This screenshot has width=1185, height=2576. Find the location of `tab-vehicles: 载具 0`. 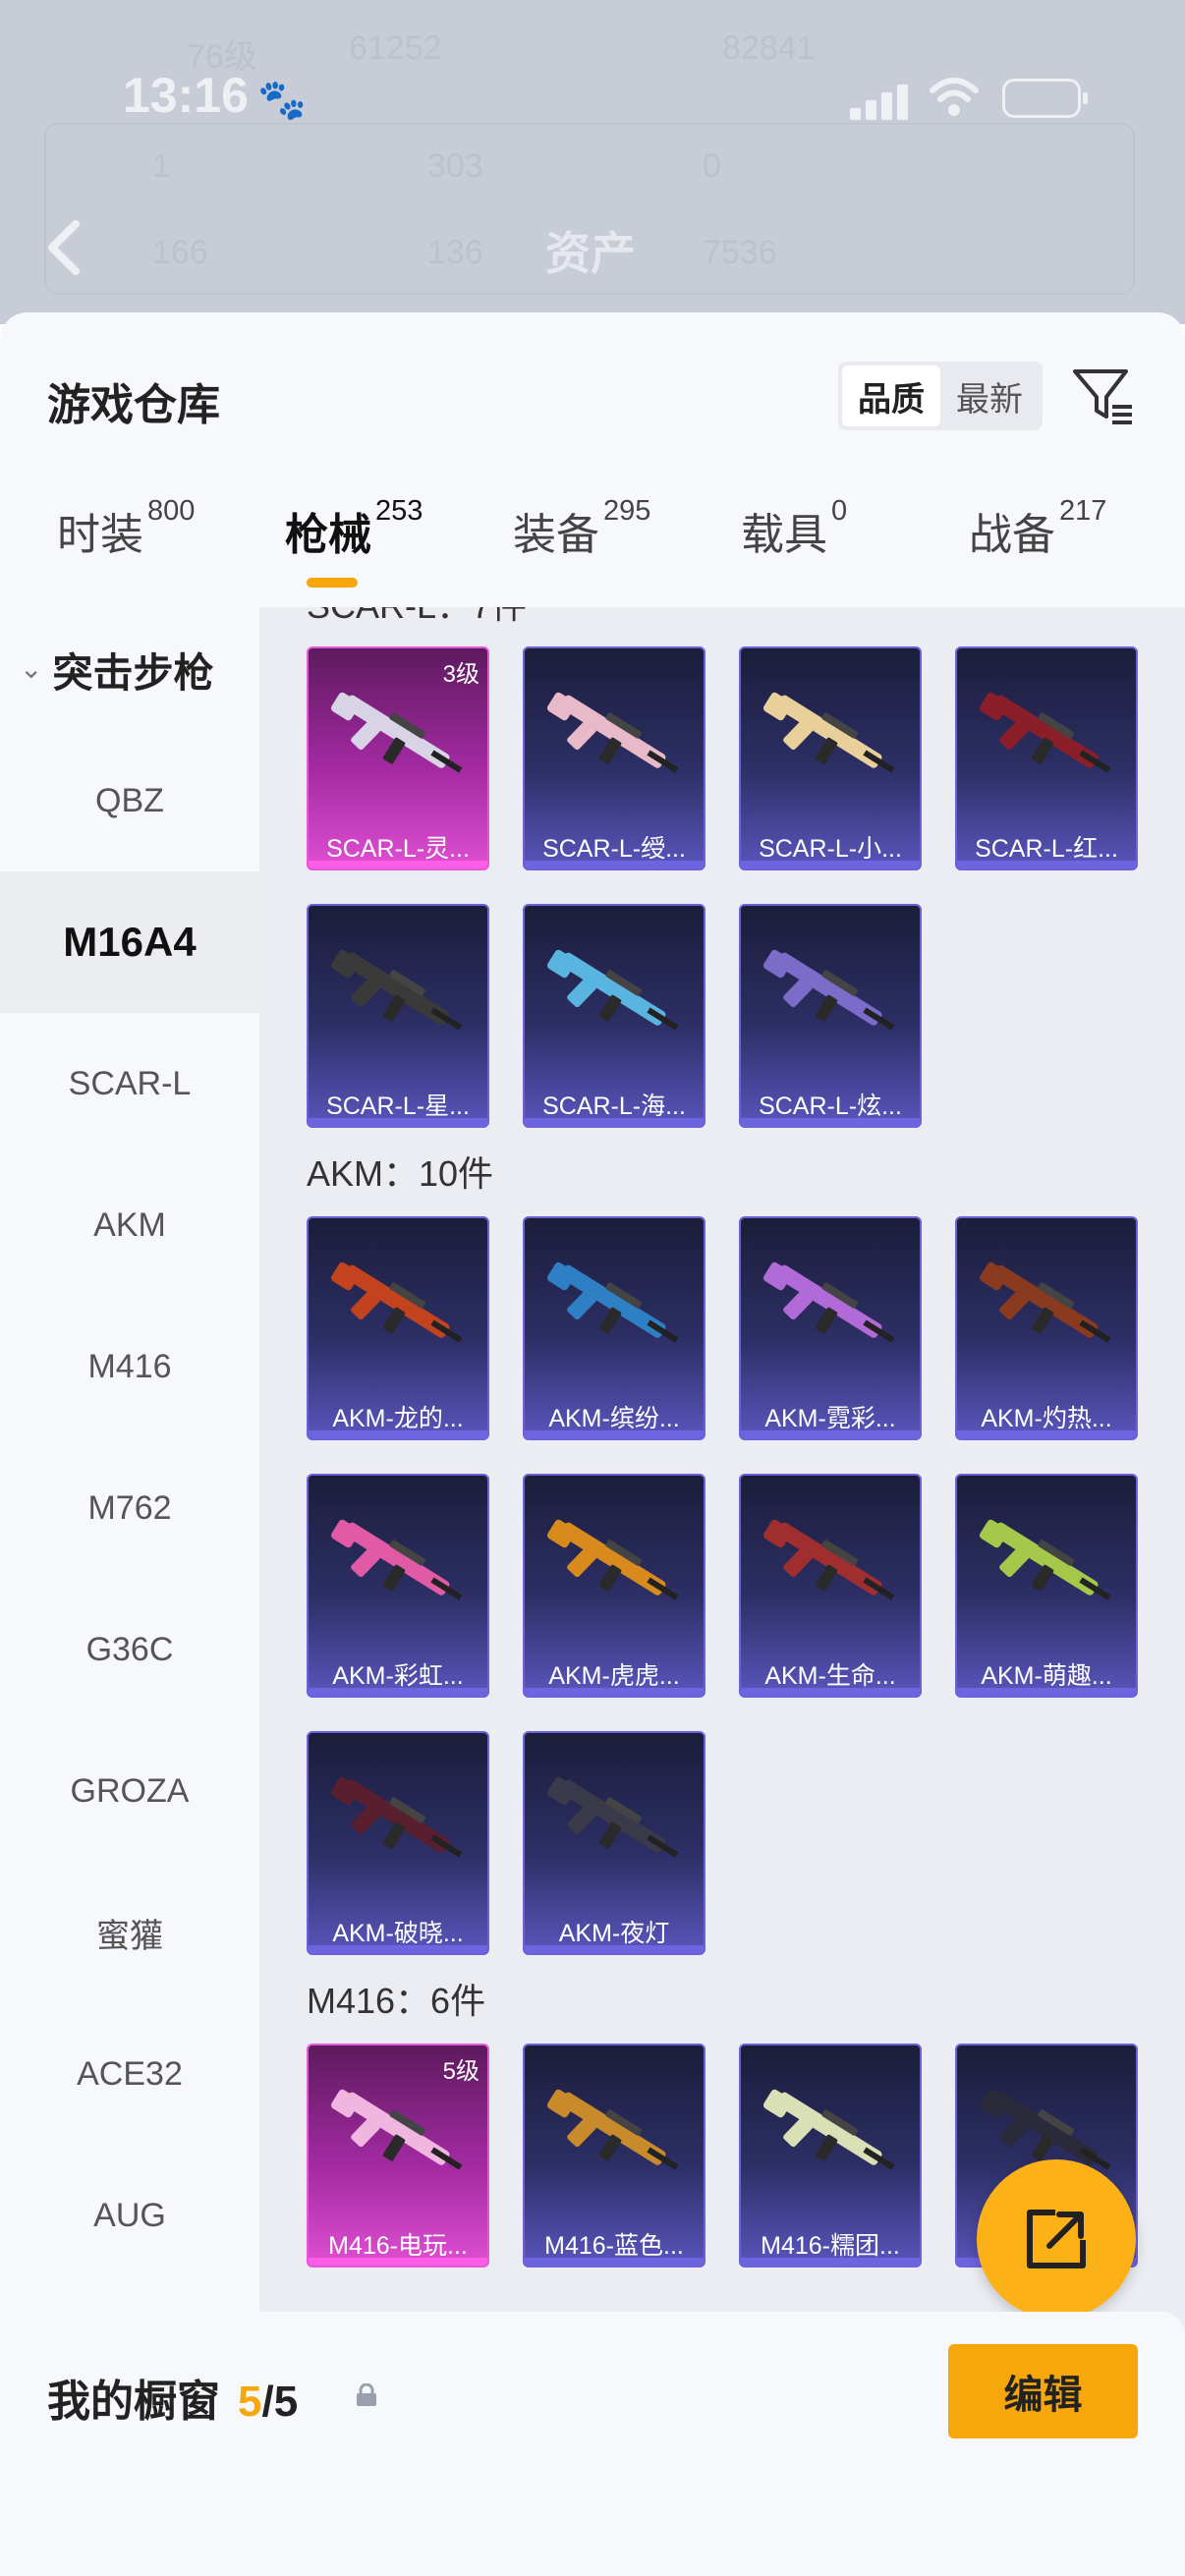

tab-vehicles: 载具 0 is located at coordinates (794, 541).